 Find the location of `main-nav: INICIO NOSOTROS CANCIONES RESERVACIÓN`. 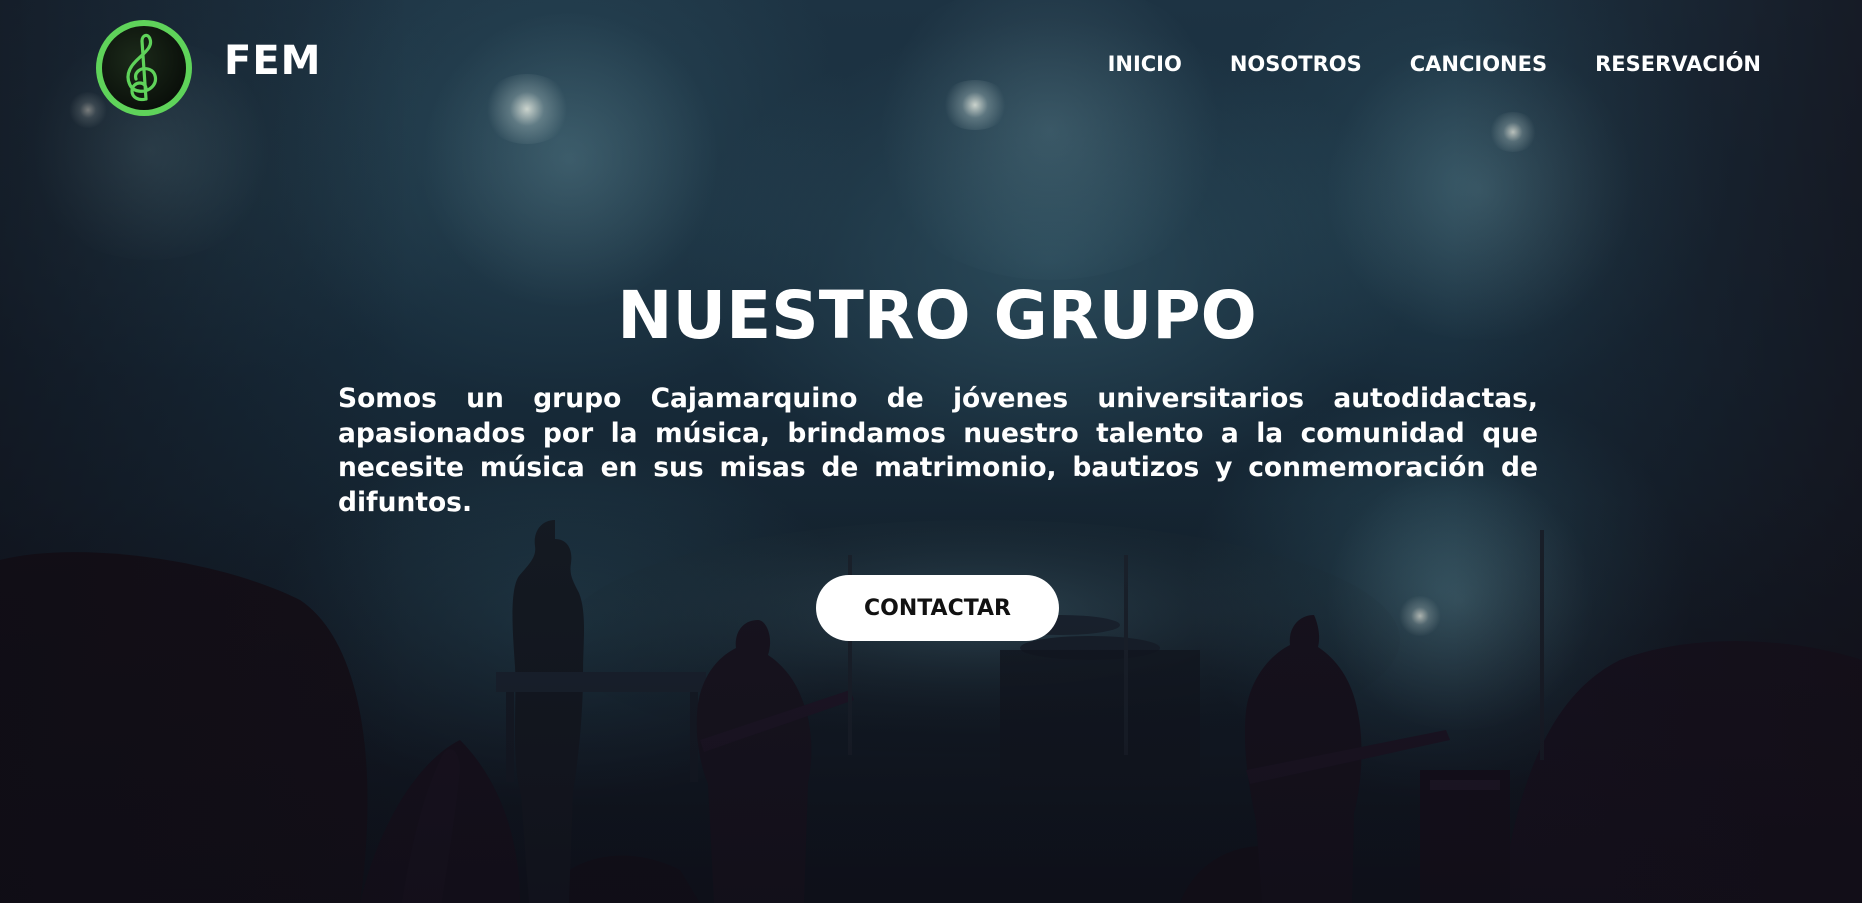

main-nav: INICIO NOSOTROS CANCIONES RESERVACIÓN is located at coordinates (1434, 64).